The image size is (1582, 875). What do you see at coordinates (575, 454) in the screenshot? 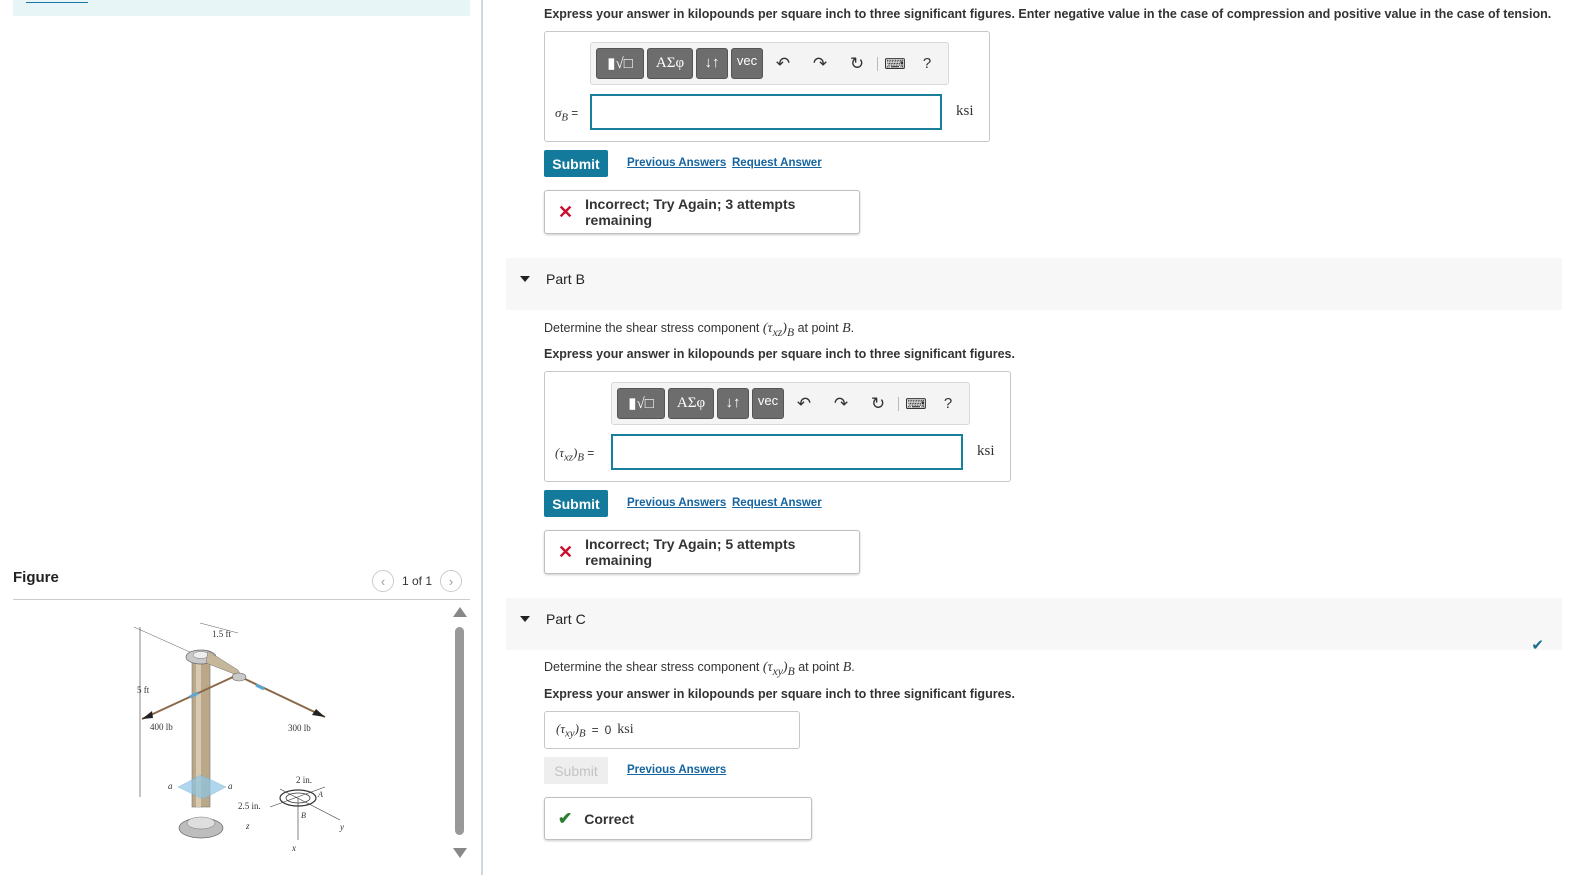
I see `part-b-answer-label: (τxz)B =` at bounding box center [575, 454].